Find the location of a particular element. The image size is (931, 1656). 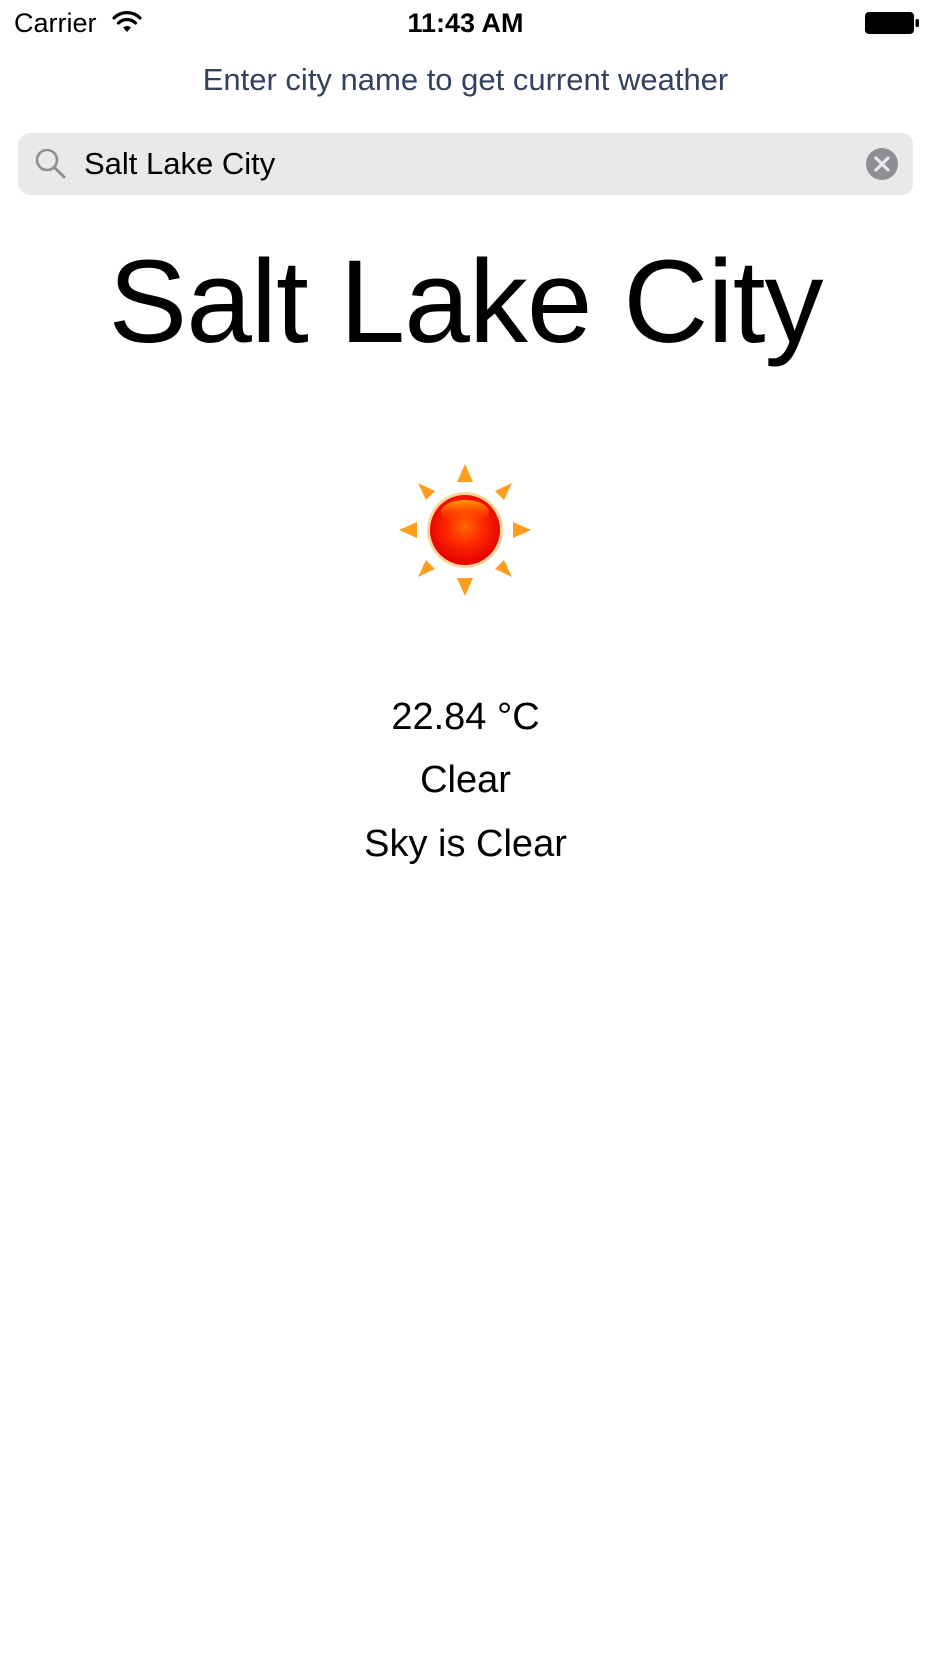

search-bar is located at coordinates (465, 164).